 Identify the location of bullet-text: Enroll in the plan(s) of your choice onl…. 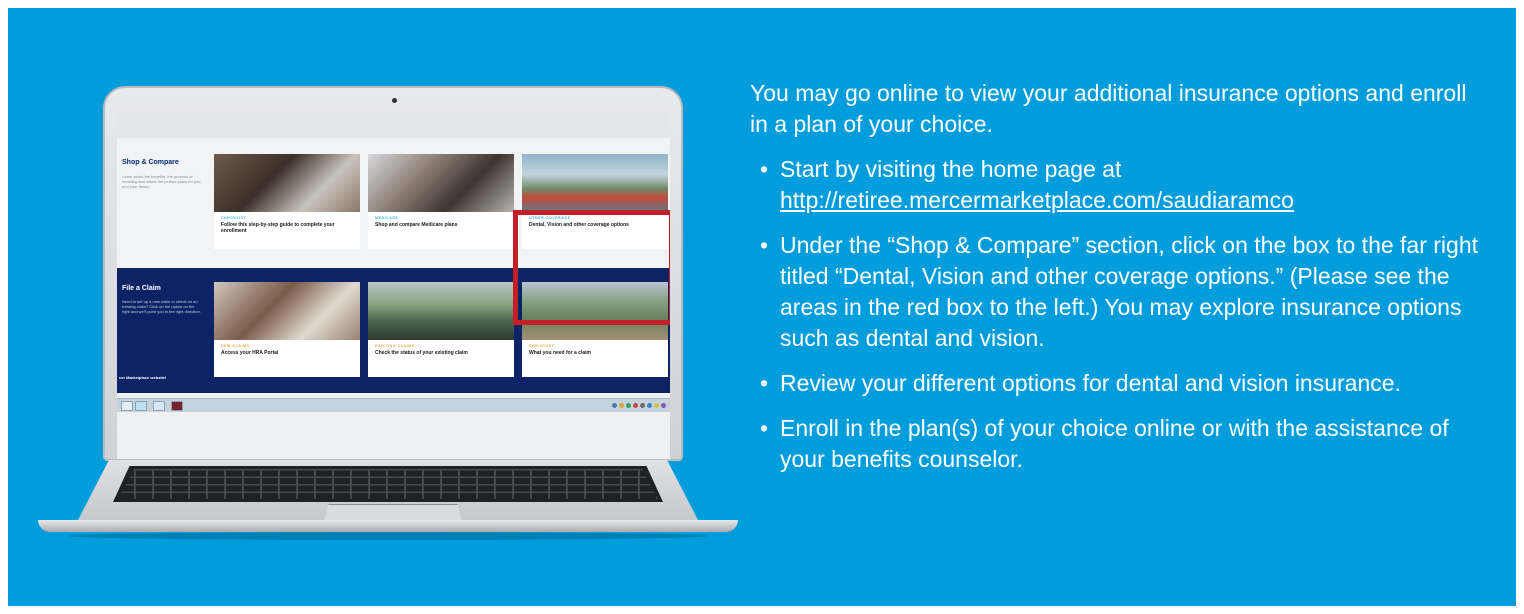
(1114, 443).